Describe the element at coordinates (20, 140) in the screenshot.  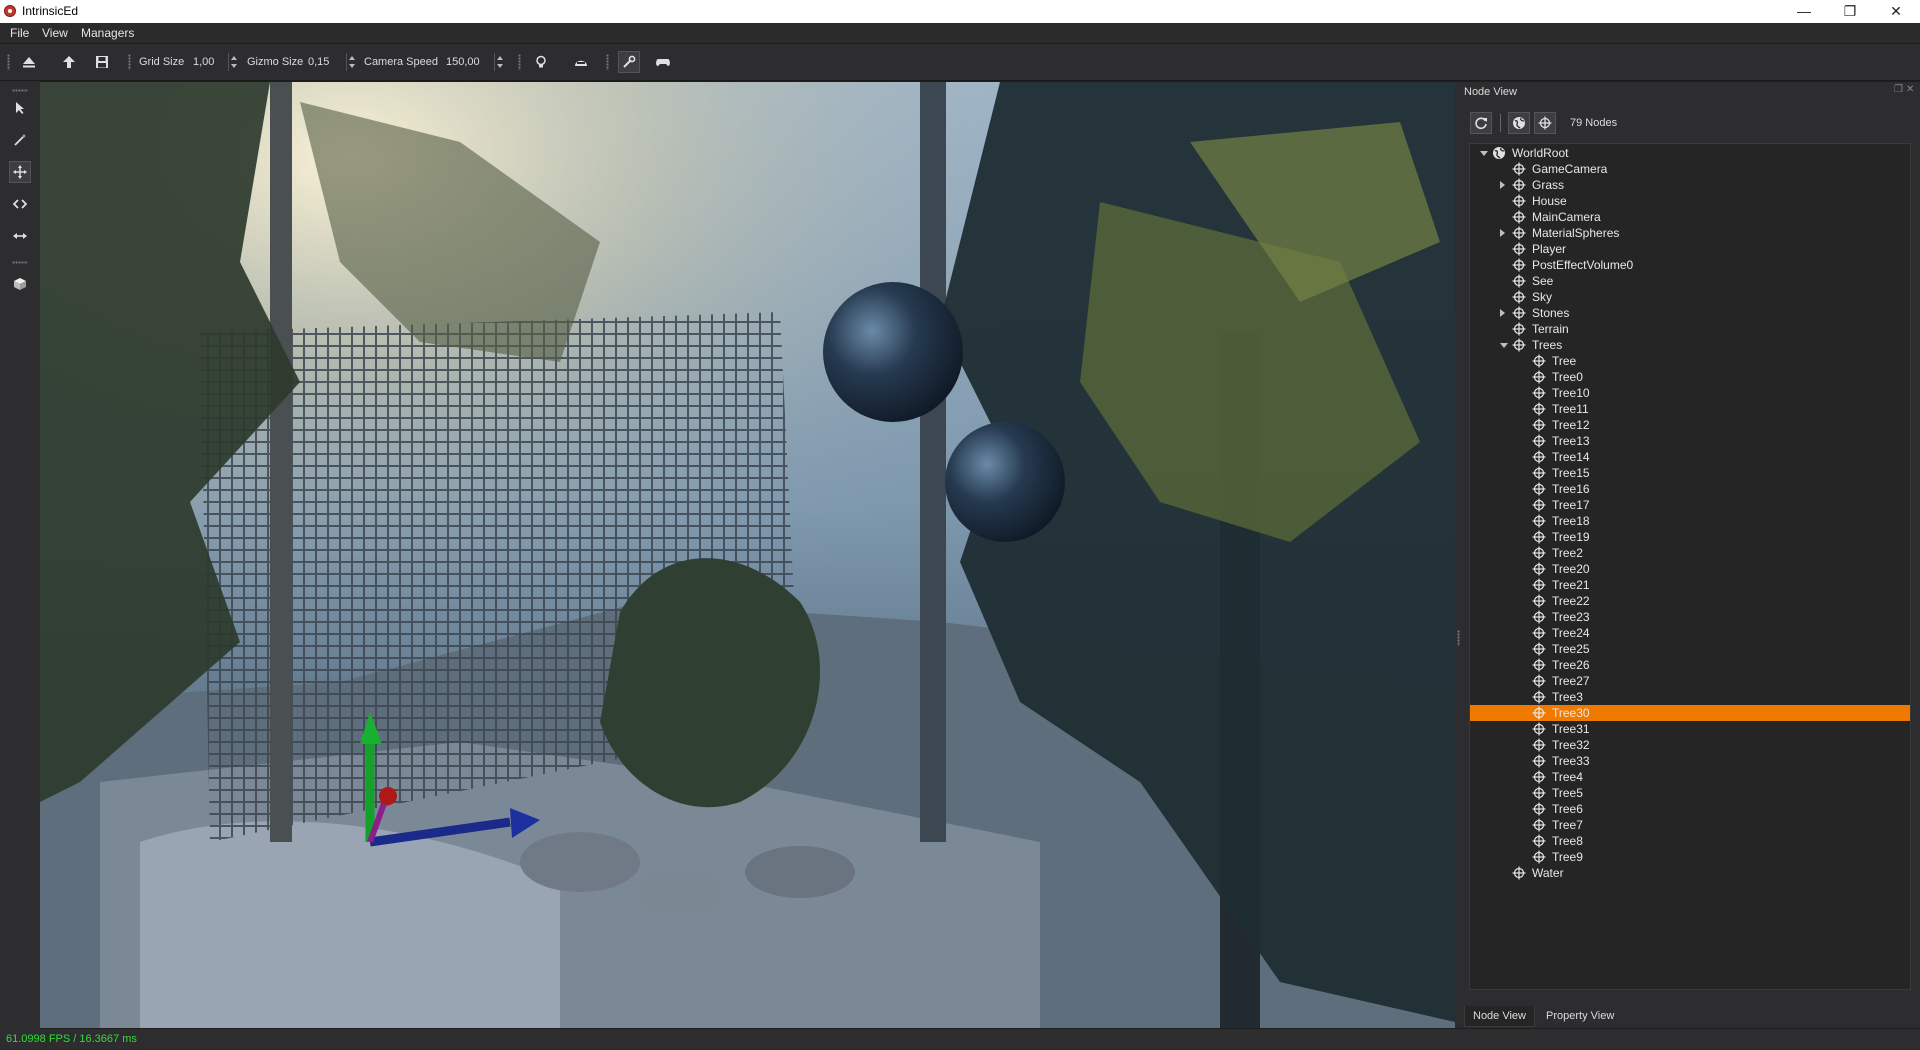
I see `magic-wand-icon` at that location.